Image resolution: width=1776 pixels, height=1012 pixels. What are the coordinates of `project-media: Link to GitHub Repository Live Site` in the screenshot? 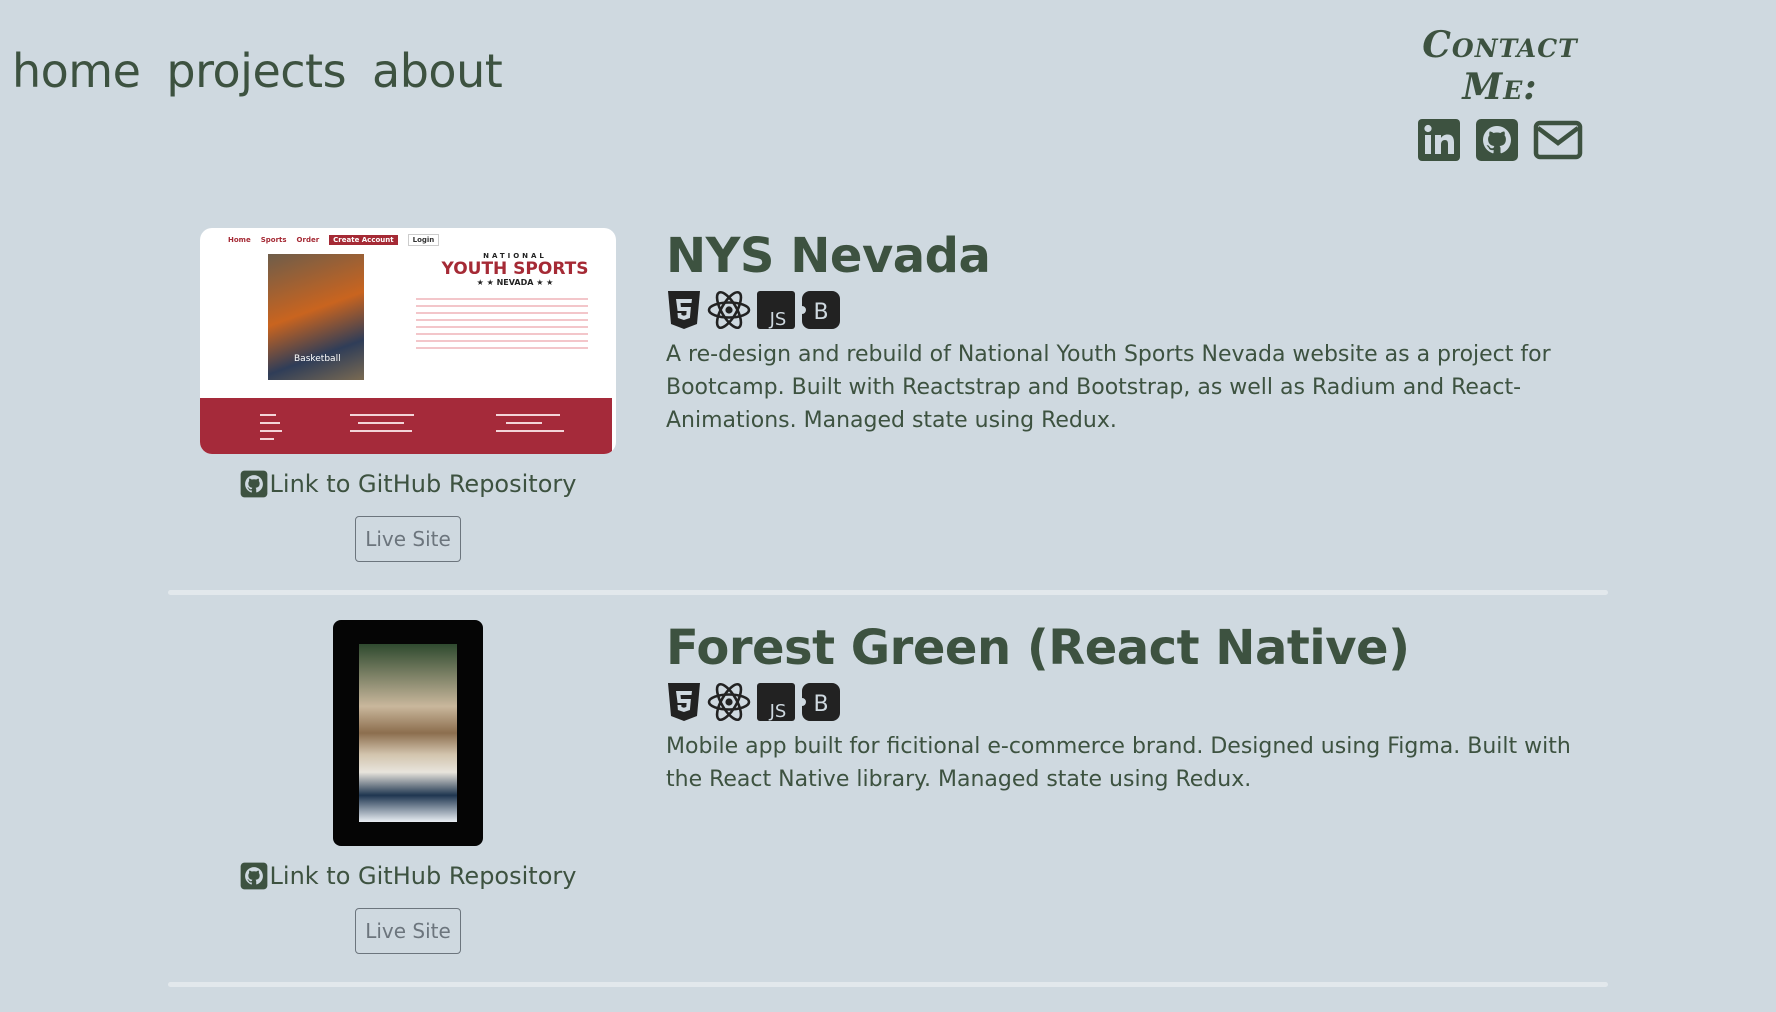 It's located at (408, 787).